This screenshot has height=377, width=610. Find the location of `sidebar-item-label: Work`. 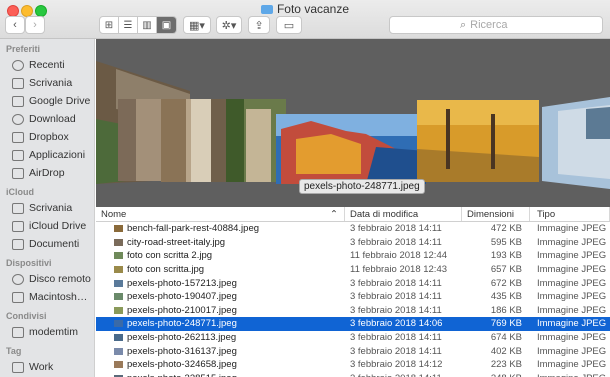

sidebar-item-label: Work is located at coordinates (41, 367).